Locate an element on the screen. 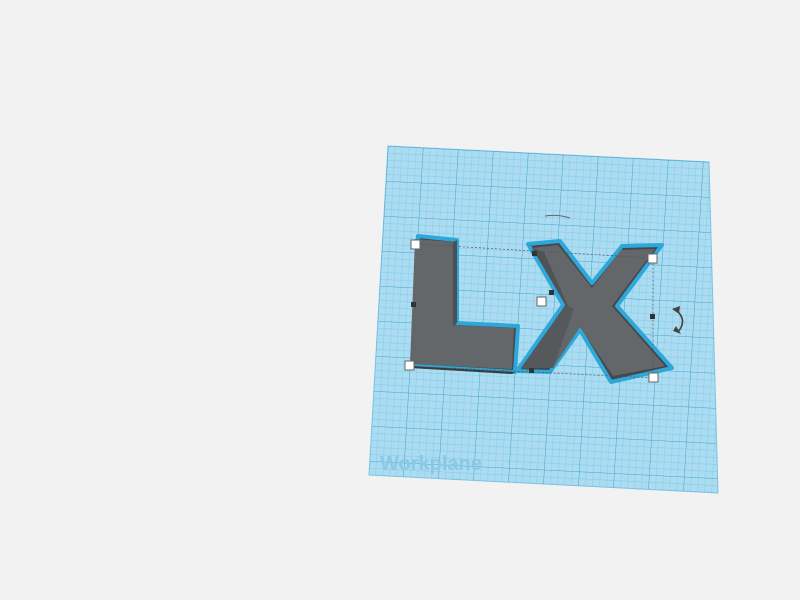 The width and height of the screenshot is (800, 600). resize-handle-bottom-left is located at coordinates (409, 365).